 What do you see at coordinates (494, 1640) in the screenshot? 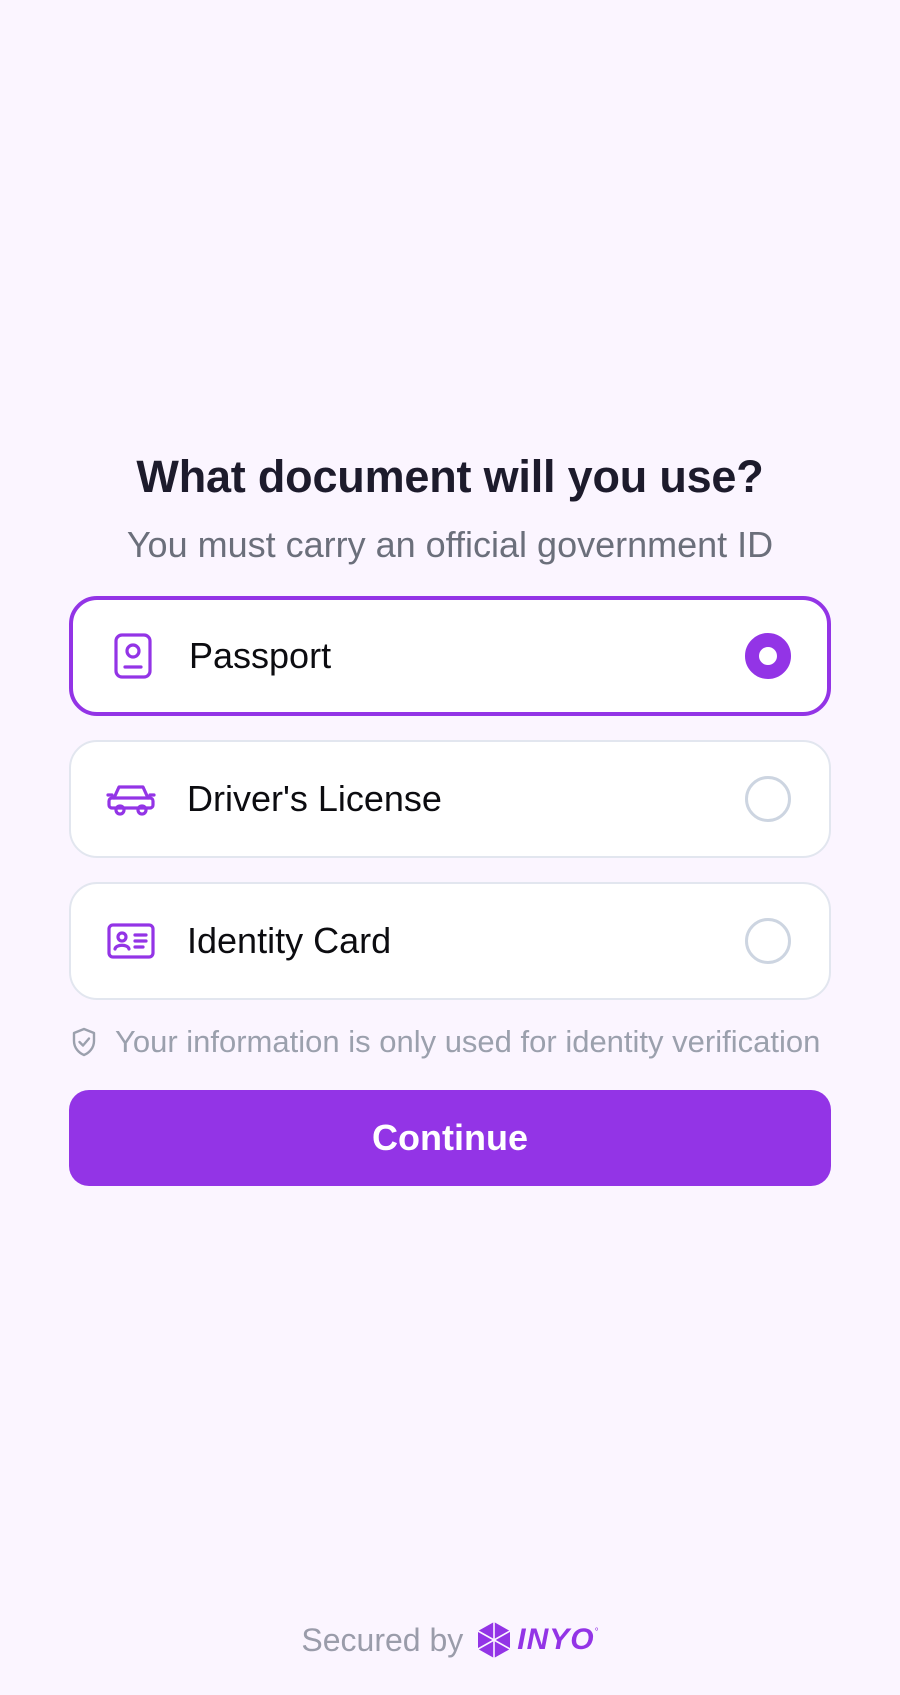
I see `brand-hex-icon` at bounding box center [494, 1640].